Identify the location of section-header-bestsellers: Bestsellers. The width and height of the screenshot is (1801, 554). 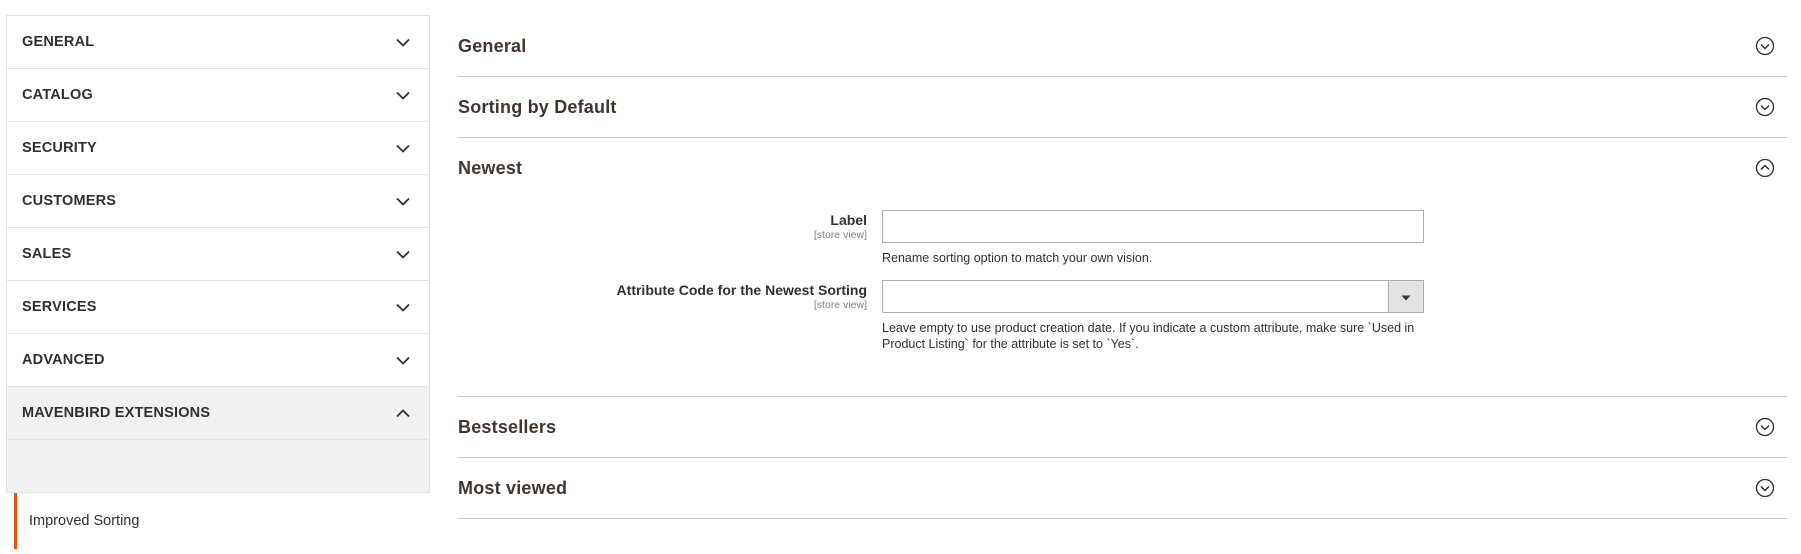
(1122, 427).